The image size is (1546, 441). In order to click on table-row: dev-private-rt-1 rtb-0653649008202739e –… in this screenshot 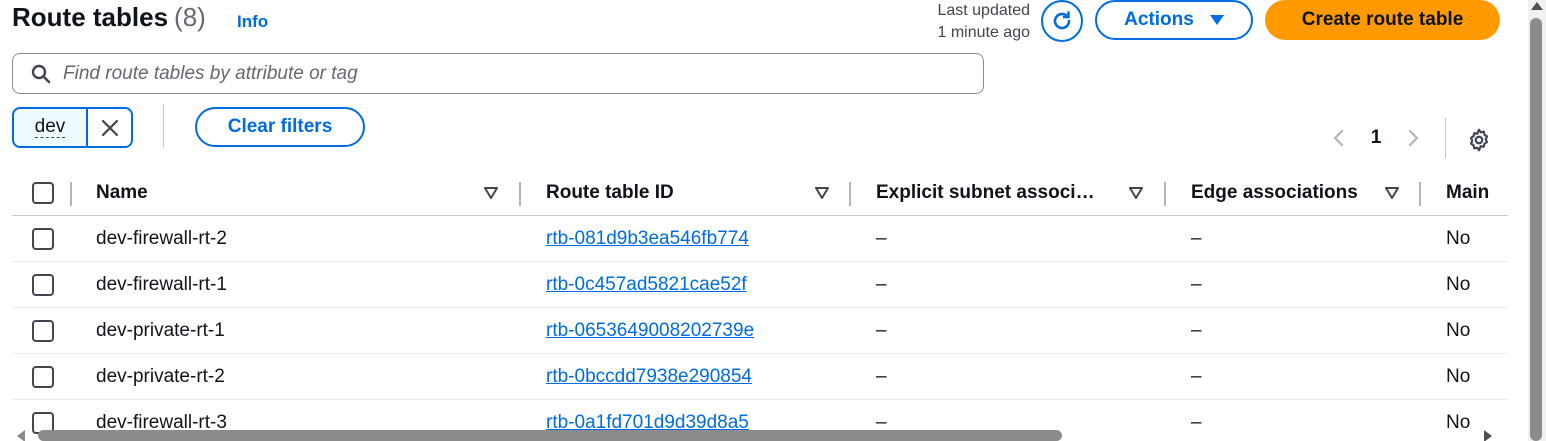, I will do `click(760, 331)`.